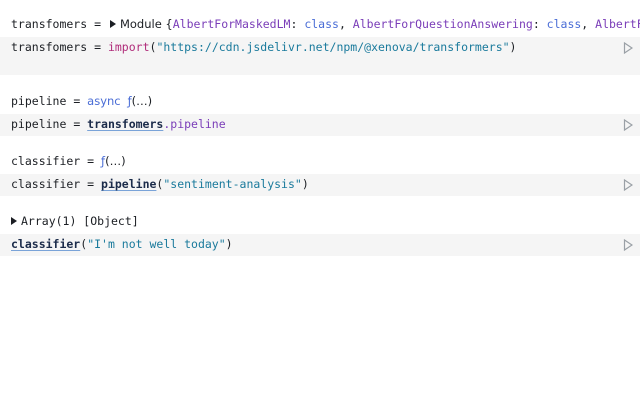  What do you see at coordinates (80, 221) in the screenshot?
I see `output-array-summary: Array(1) [Object]` at bounding box center [80, 221].